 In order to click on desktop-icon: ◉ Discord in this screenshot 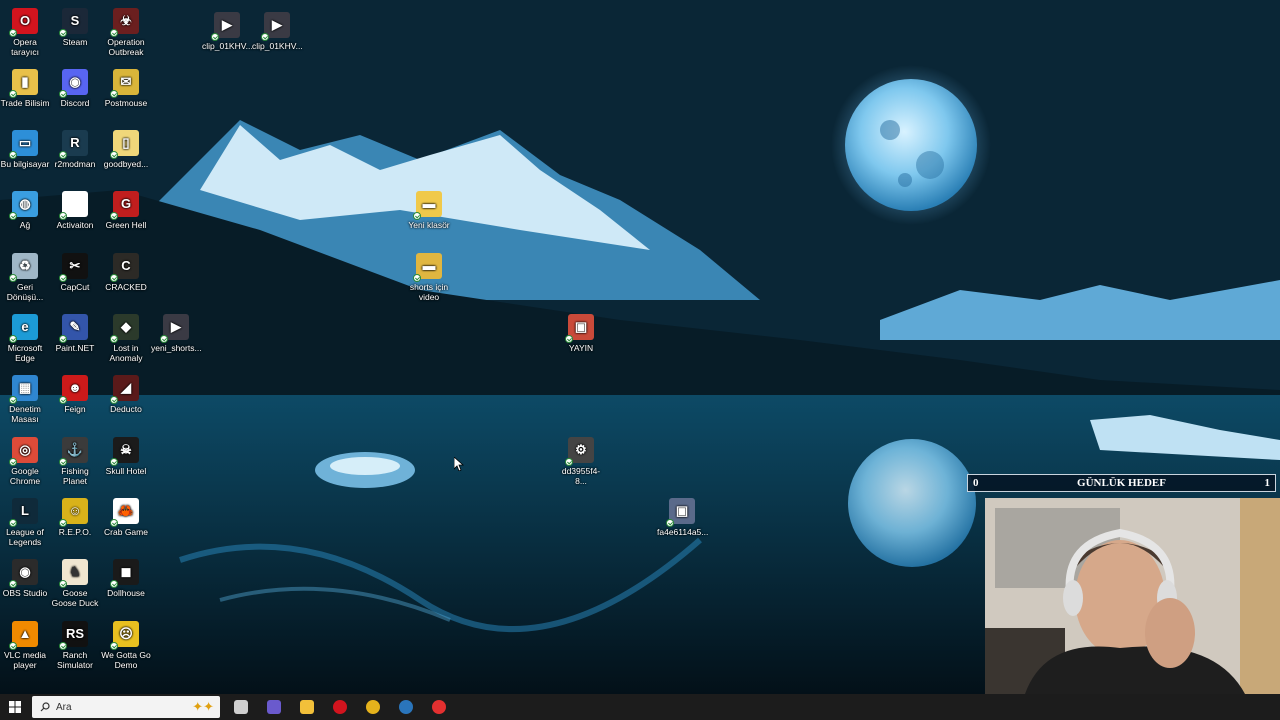, I will do `click(75, 88)`.